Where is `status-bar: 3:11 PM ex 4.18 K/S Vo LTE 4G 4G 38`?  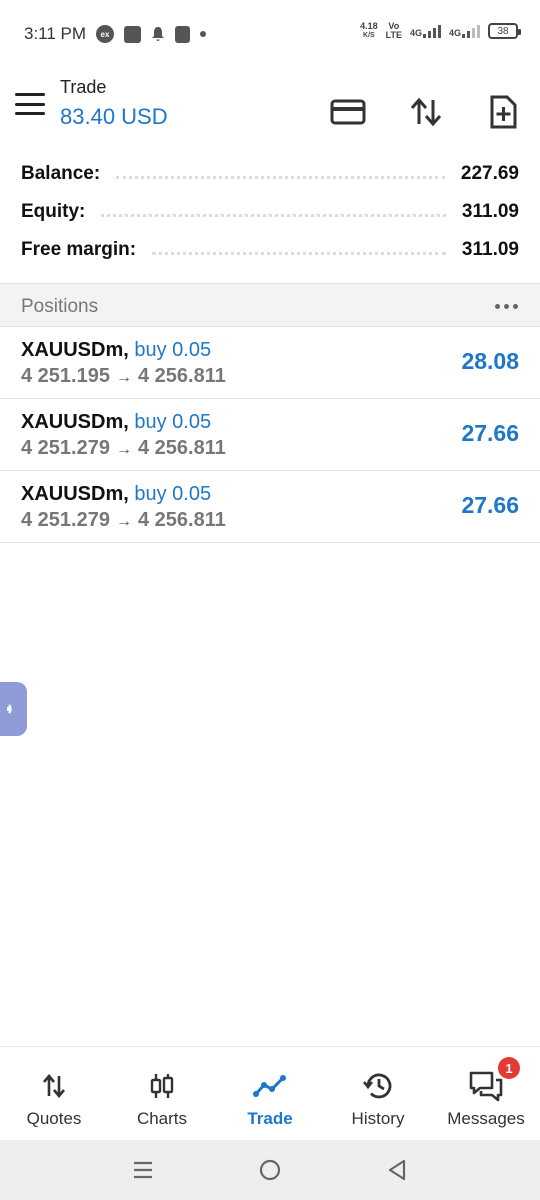 status-bar: 3:11 PM ex 4.18 K/S Vo LTE 4G 4G 38 is located at coordinates (270, 35).